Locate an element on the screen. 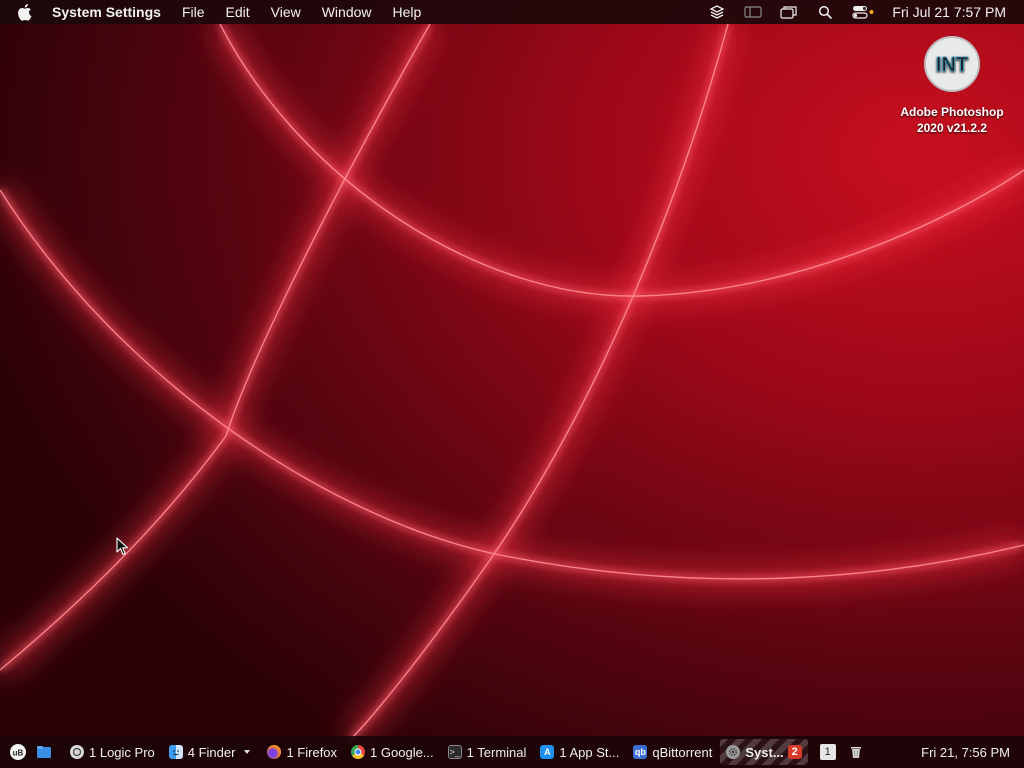  apple-menu-icon is located at coordinates (26, 12).